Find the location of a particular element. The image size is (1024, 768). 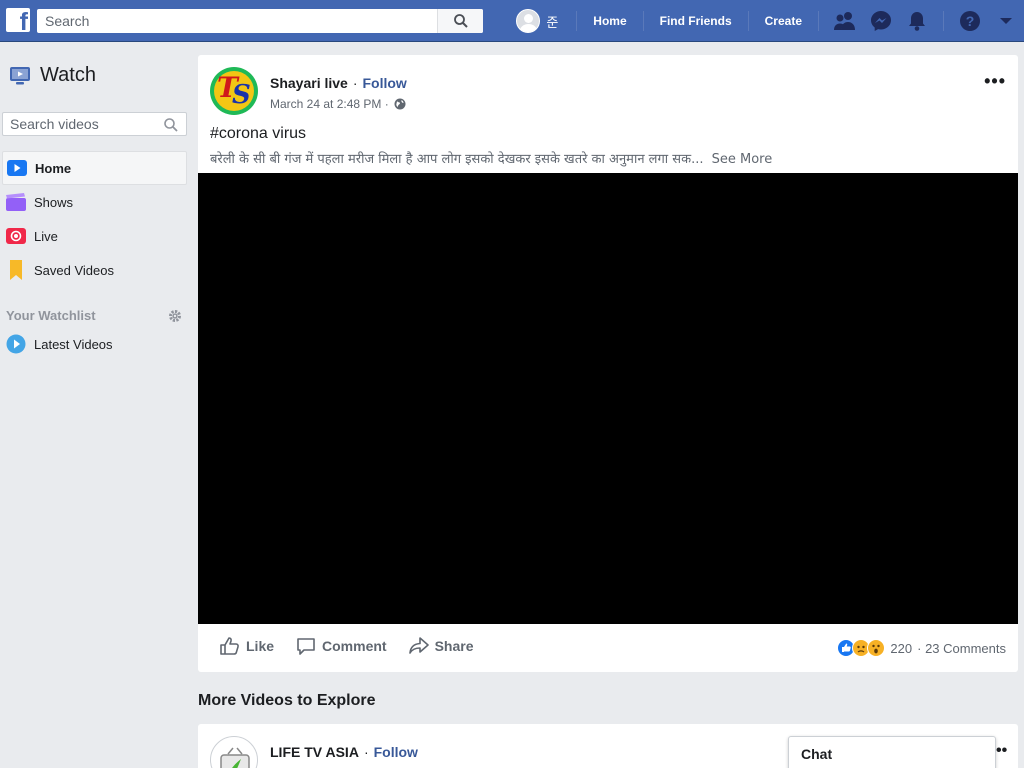

watchlist-item-label: Latest Videos is located at coordinates (73, 344).